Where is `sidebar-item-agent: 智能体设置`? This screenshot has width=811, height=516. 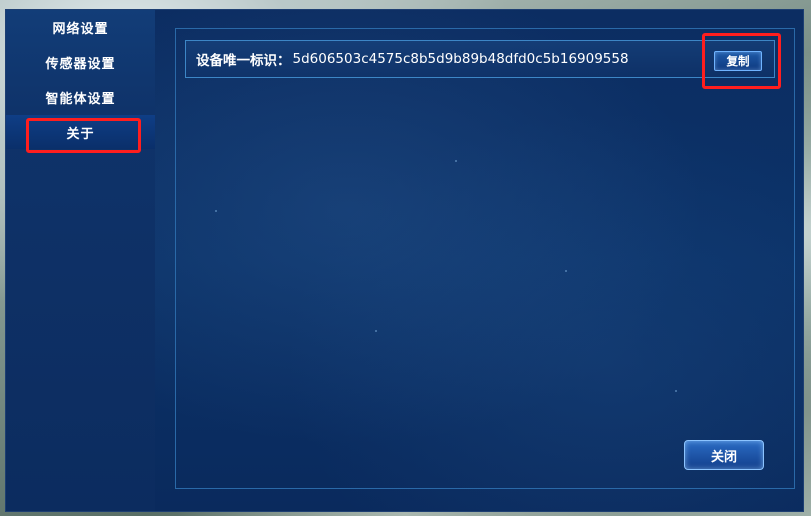 sidebar-item-agent: 智能体设置 is located at coordinates (80, 97).